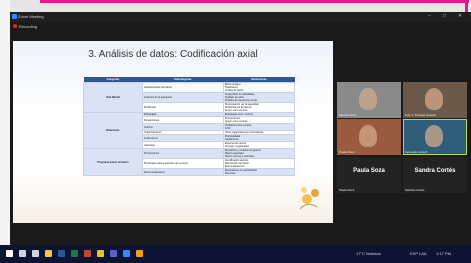 This screenshot has width=471, height=263. Describe the element at coordinates (15, 26) in the screenshot. I see `recording-dot-icon` at that location.